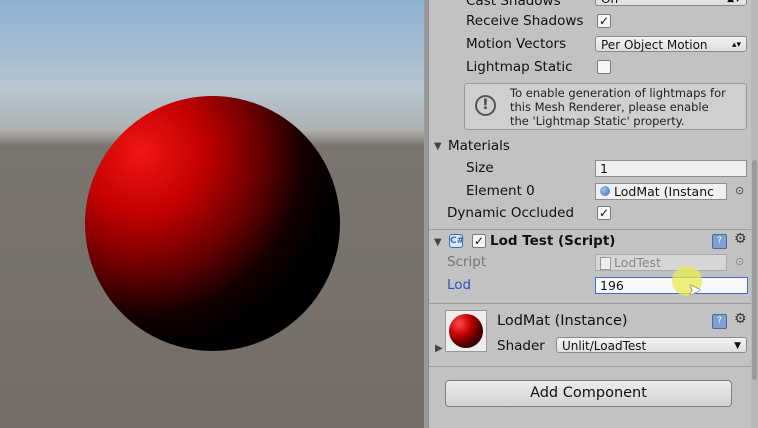 The image size is (758, 428). I want to click on motion-vectors-value: Per Object Motion, so click(654, 45).